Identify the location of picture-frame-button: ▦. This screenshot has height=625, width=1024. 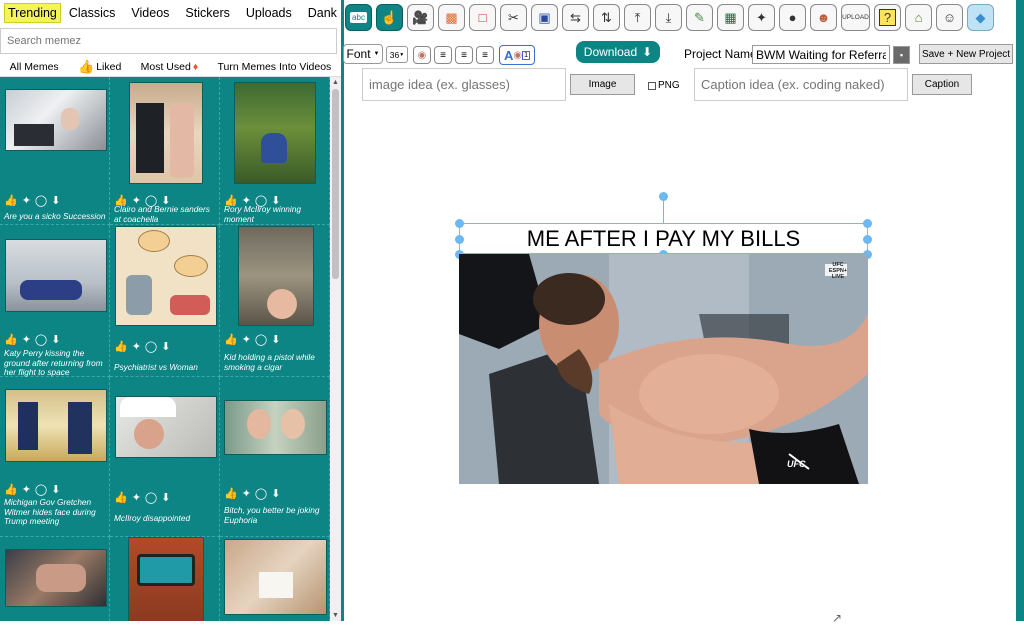
(730, 17).